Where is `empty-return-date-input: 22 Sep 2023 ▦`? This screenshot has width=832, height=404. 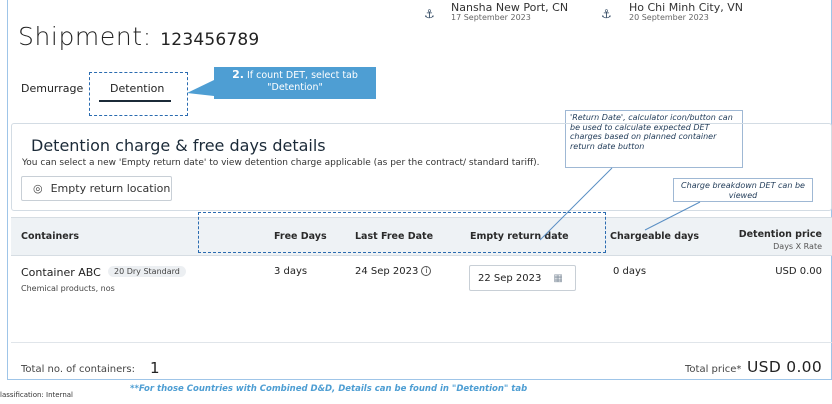 empty-return-date-input: 22 Sep 2023 ▦ is located at coordinates (522, 278).